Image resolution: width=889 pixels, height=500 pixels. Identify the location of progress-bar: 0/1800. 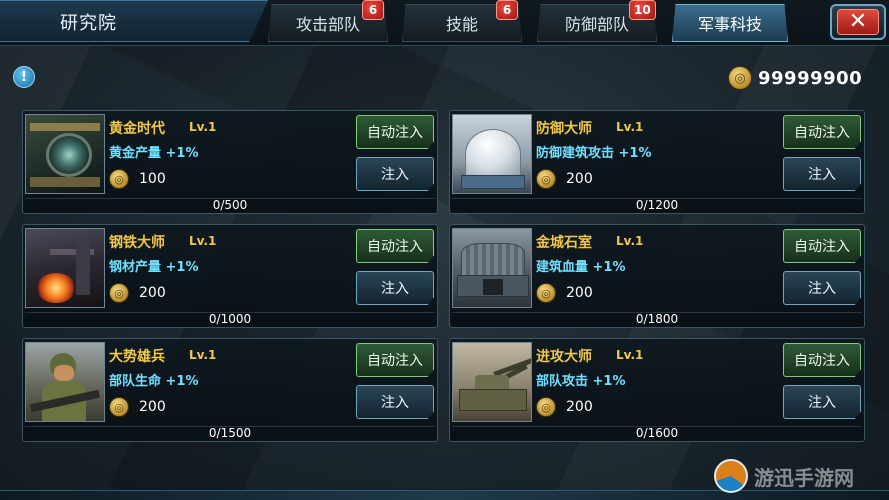
(657, 319).